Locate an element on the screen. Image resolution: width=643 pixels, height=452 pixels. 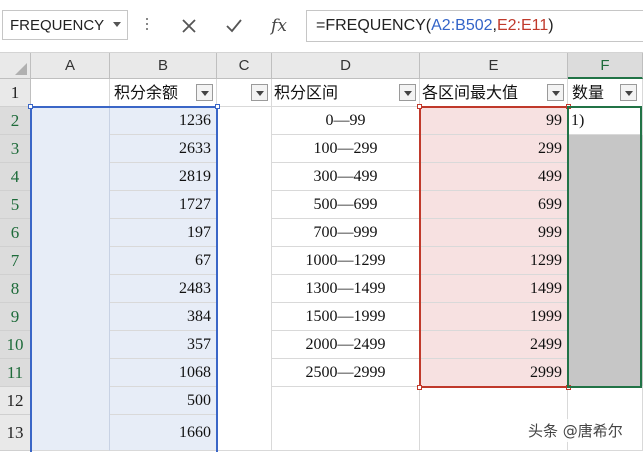
formula-suffix: ) is located at coordinates (551, 25).